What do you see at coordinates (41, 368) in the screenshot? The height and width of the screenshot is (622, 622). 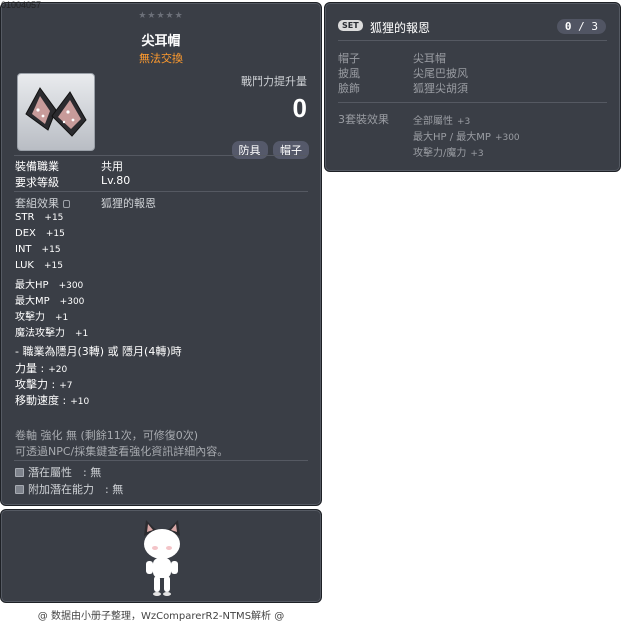 I see `conditional-stat: 力量 : +20` at bounding box center [41, 368].